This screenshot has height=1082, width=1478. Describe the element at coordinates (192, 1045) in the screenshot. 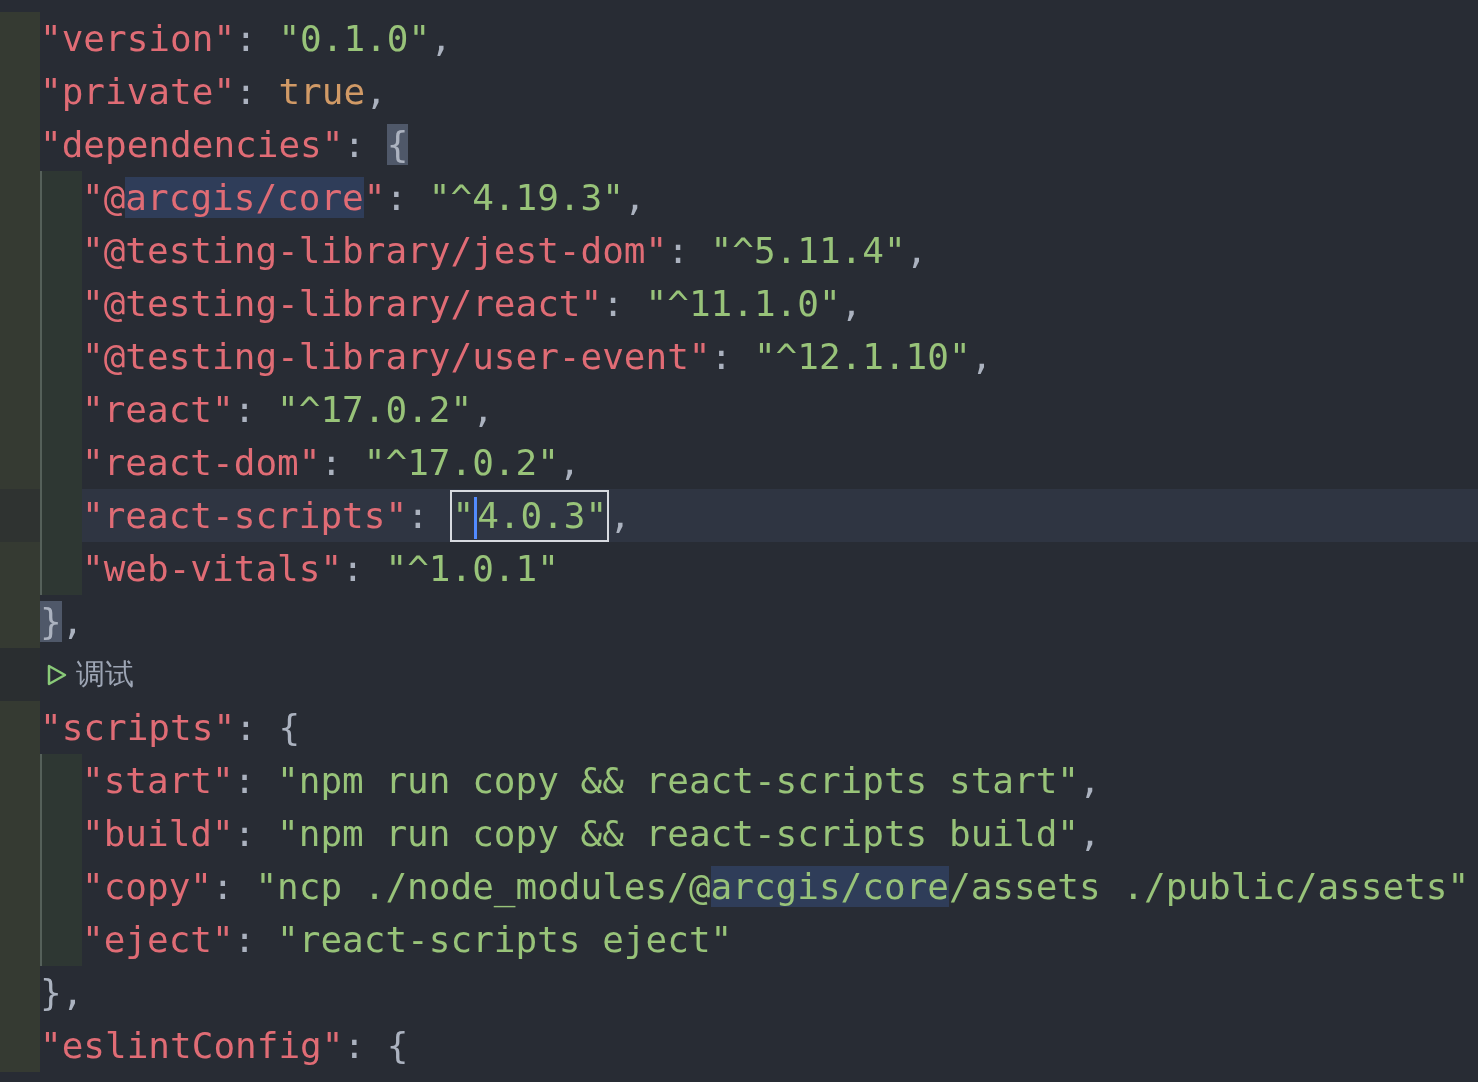

I see `code-text: "eslintConfig"` at that location.